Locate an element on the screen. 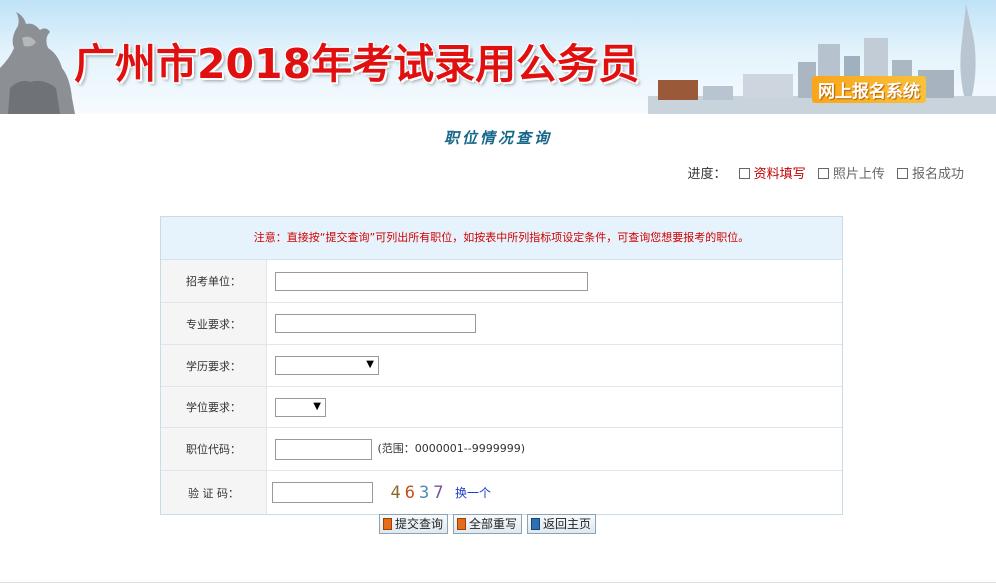  form-row-major: 专业要求： is located at coordinates (501, 323).